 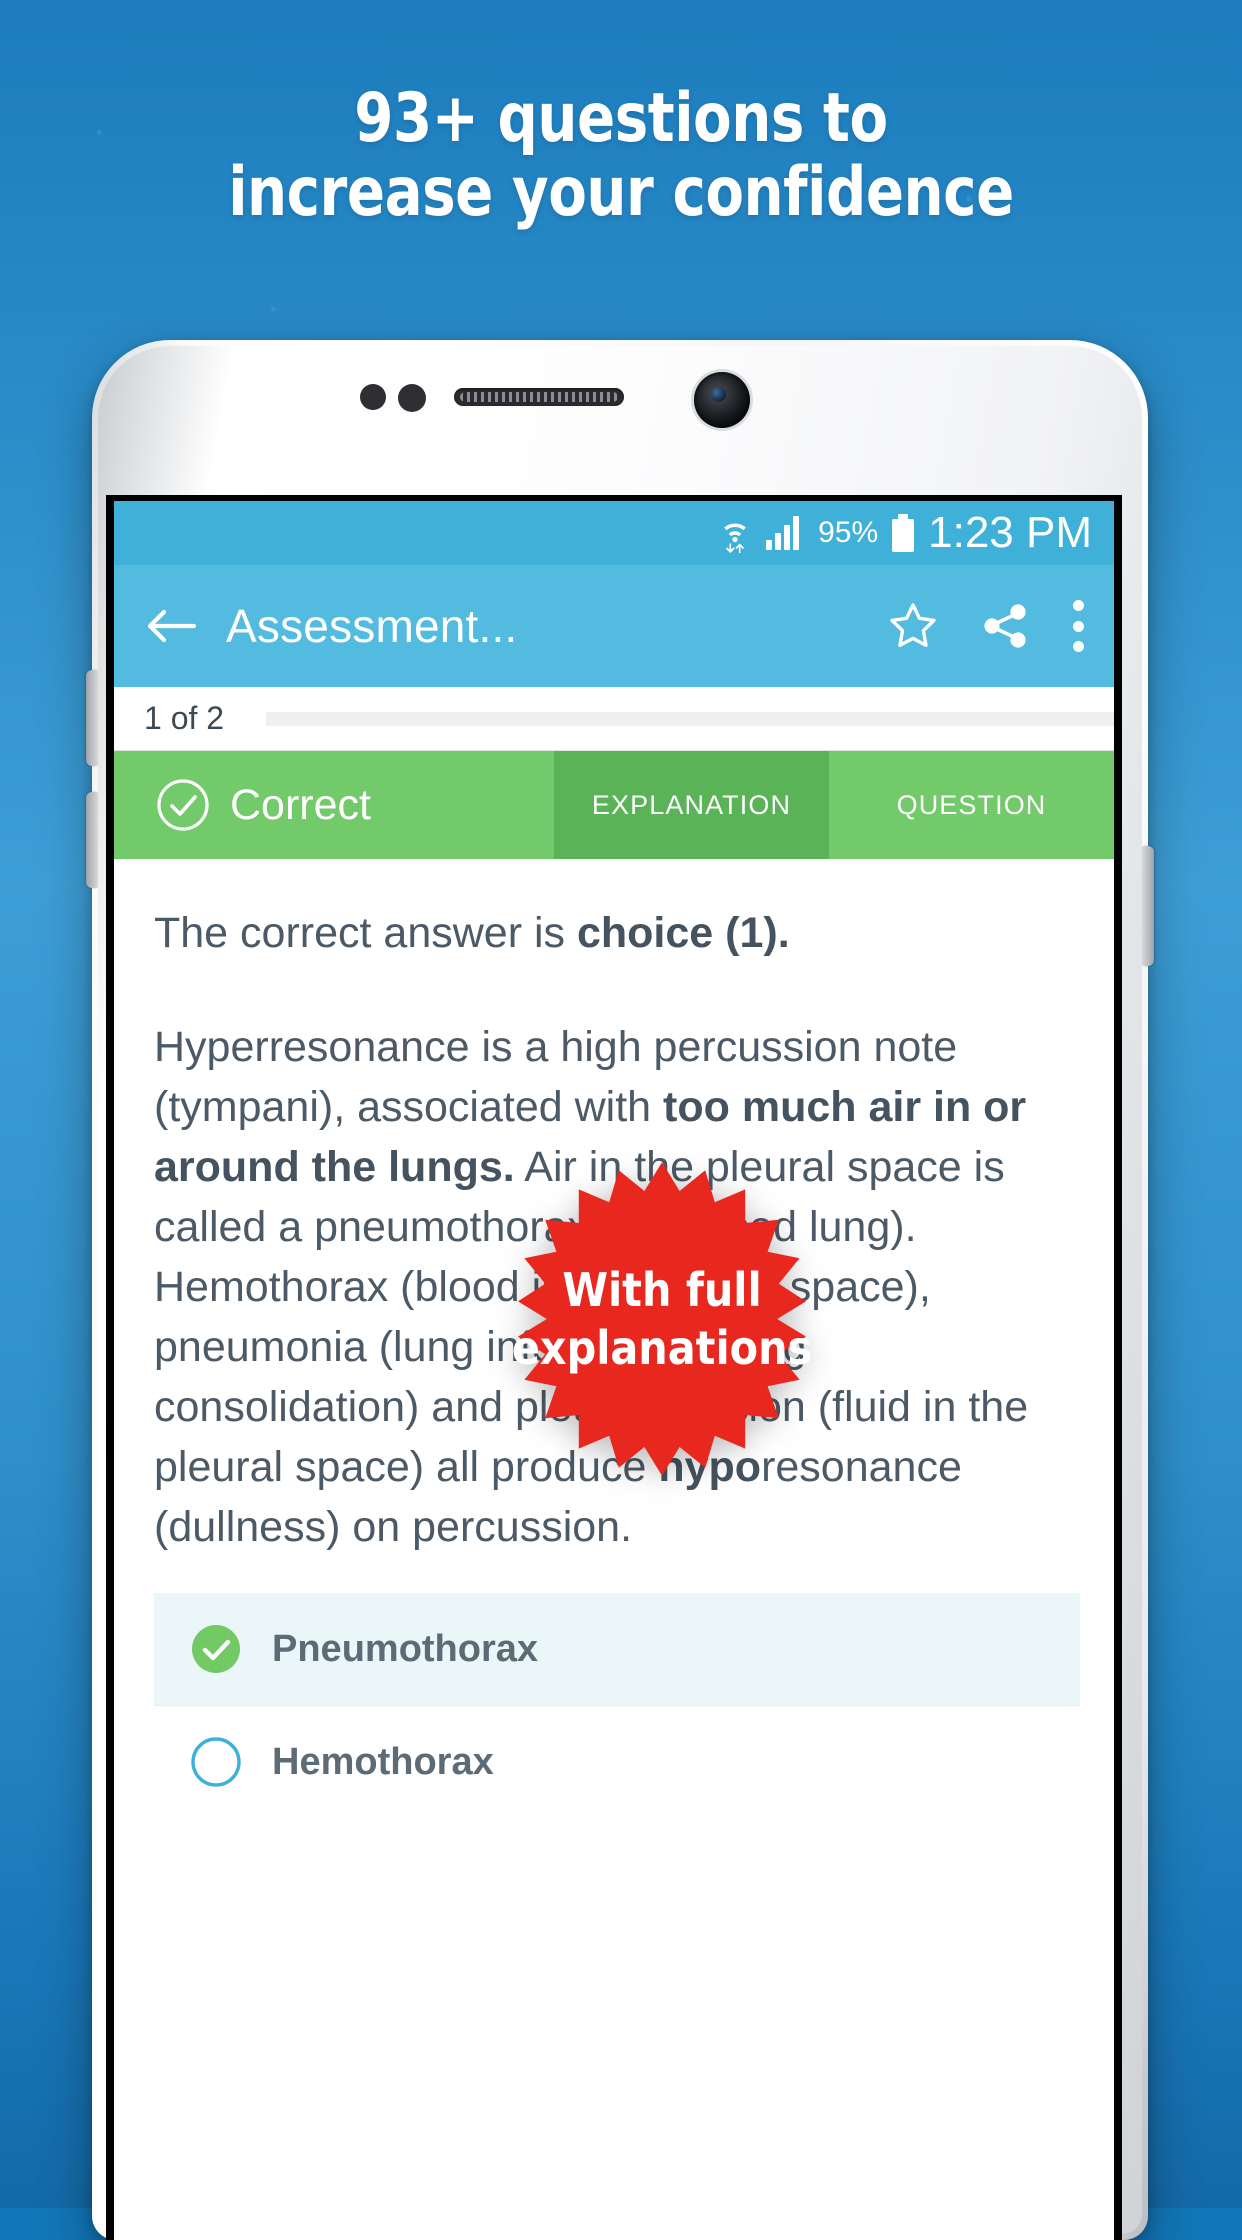 What do you see at coordinates (903, 533) in the screenshot?
I see `battery-icon` at bounding box center [903, 533].